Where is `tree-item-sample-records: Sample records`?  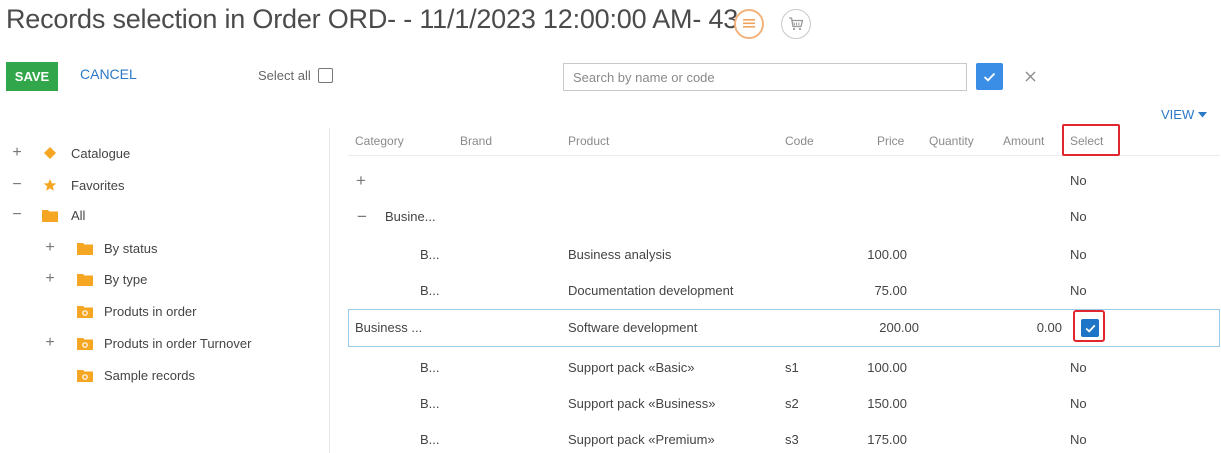 tree-item-sample-records: Sample records is located at coordinates (160, 375).